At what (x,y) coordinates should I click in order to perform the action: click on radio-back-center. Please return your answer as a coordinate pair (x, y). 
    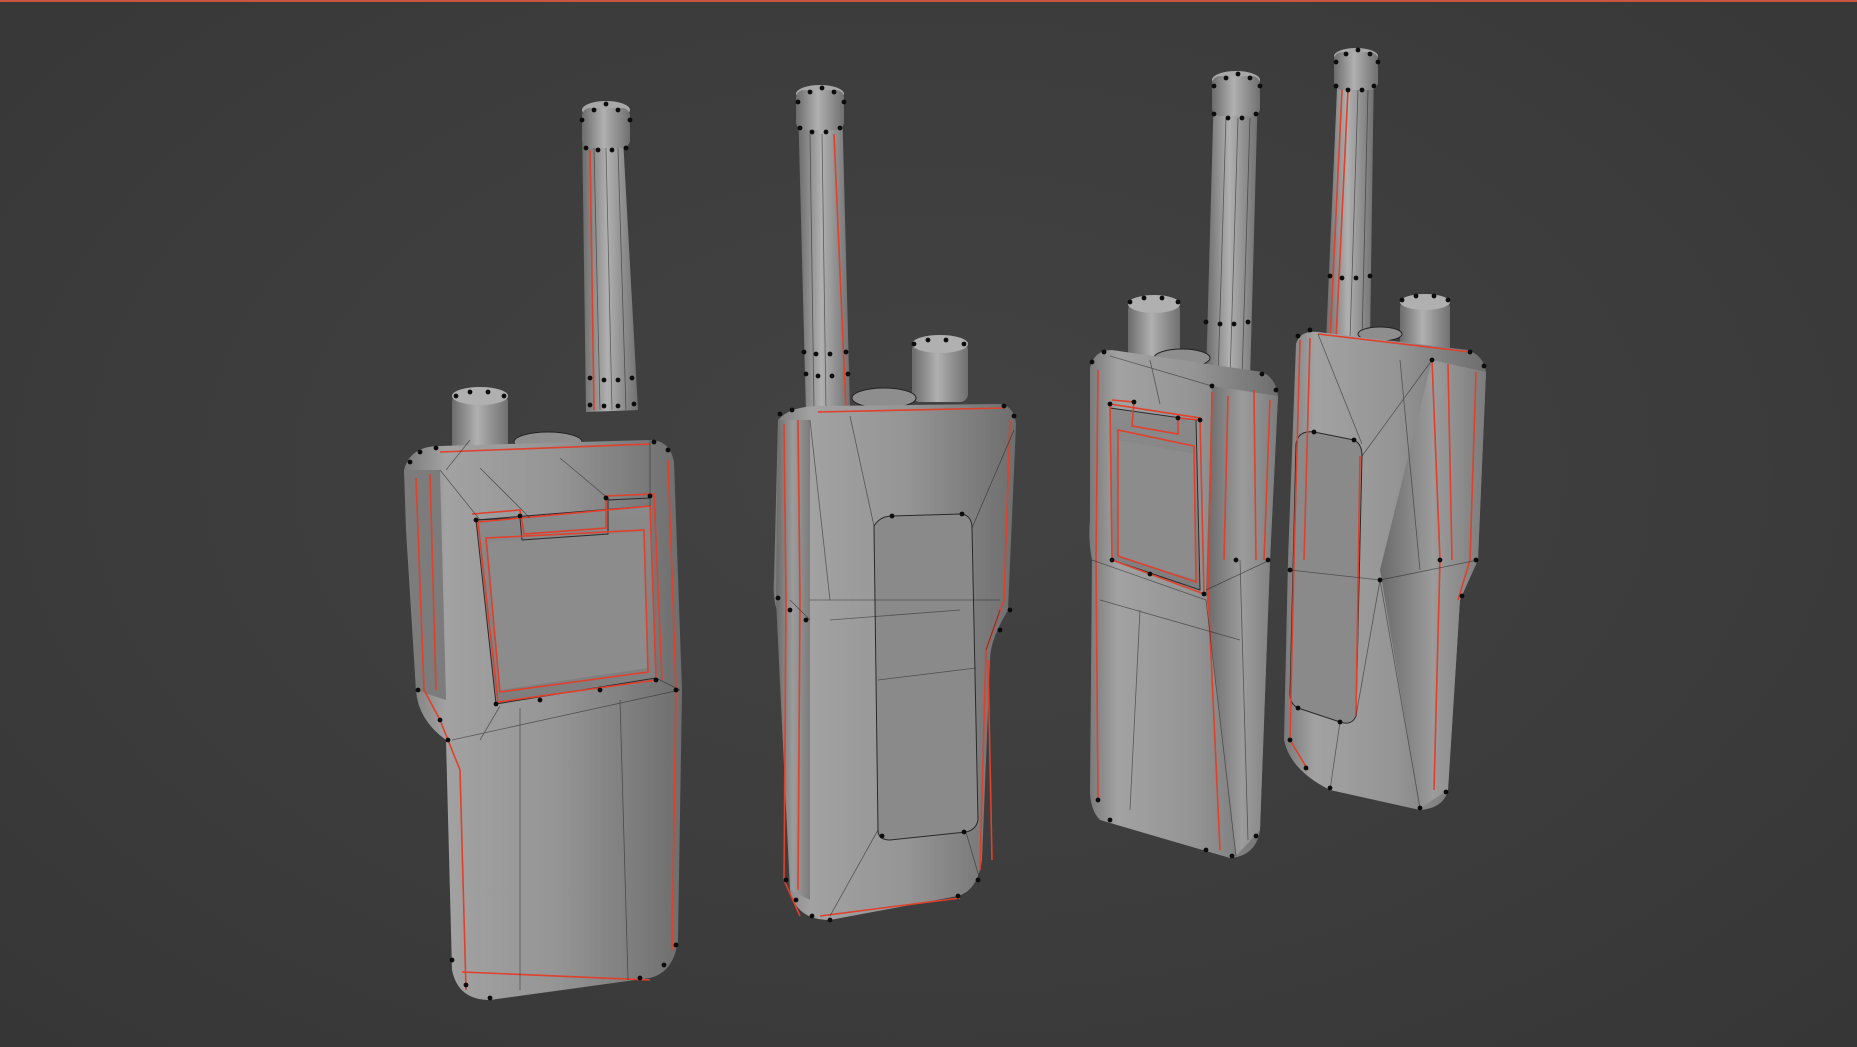
    Looking at the image, I should click on (895, 504).